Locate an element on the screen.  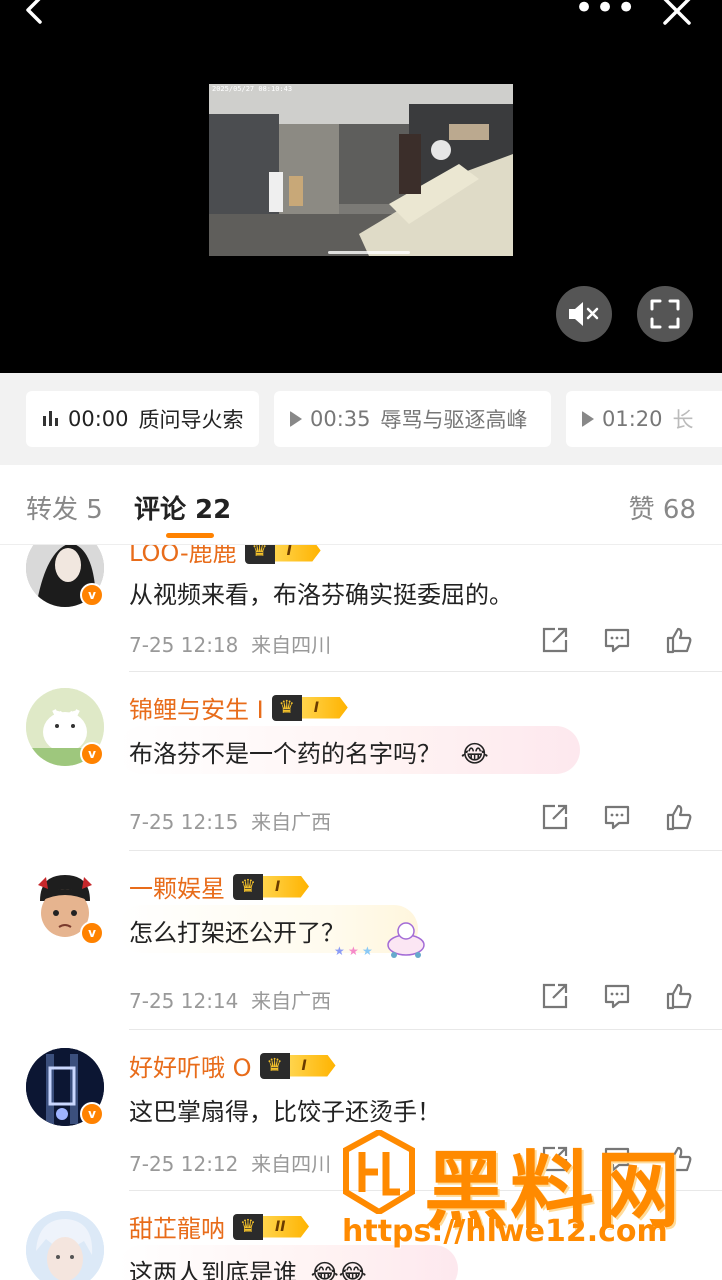
comment-meta: 7-25 12:18 来自四川 is located at coordinates (230, 645).